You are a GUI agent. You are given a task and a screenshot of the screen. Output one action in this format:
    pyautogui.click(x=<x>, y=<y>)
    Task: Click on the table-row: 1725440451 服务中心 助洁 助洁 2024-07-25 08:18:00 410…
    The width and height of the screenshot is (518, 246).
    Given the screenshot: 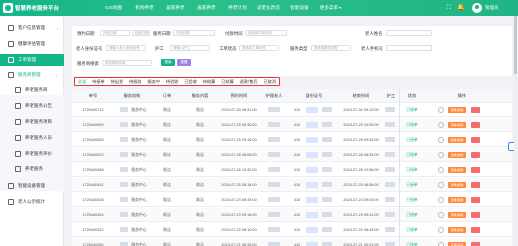 What is the action you would take?
    pyautogui.click(x=292, y=185)
    